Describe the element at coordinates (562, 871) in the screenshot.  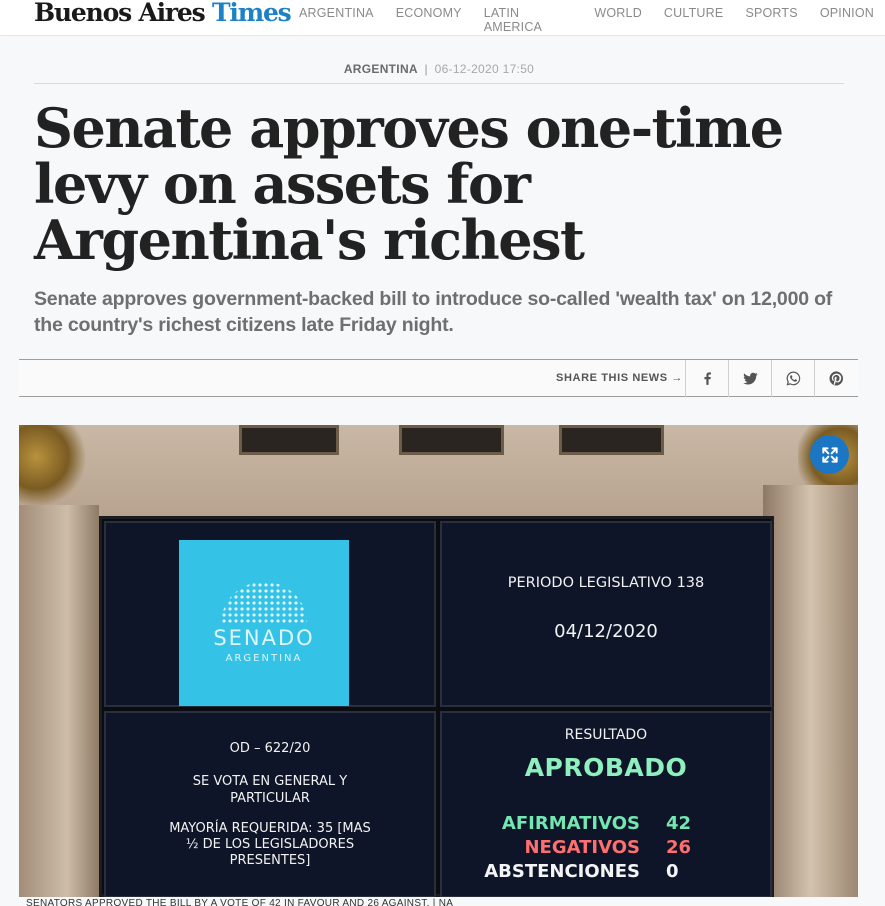
I see `vote-label: ABSTENCIONES` at that location.